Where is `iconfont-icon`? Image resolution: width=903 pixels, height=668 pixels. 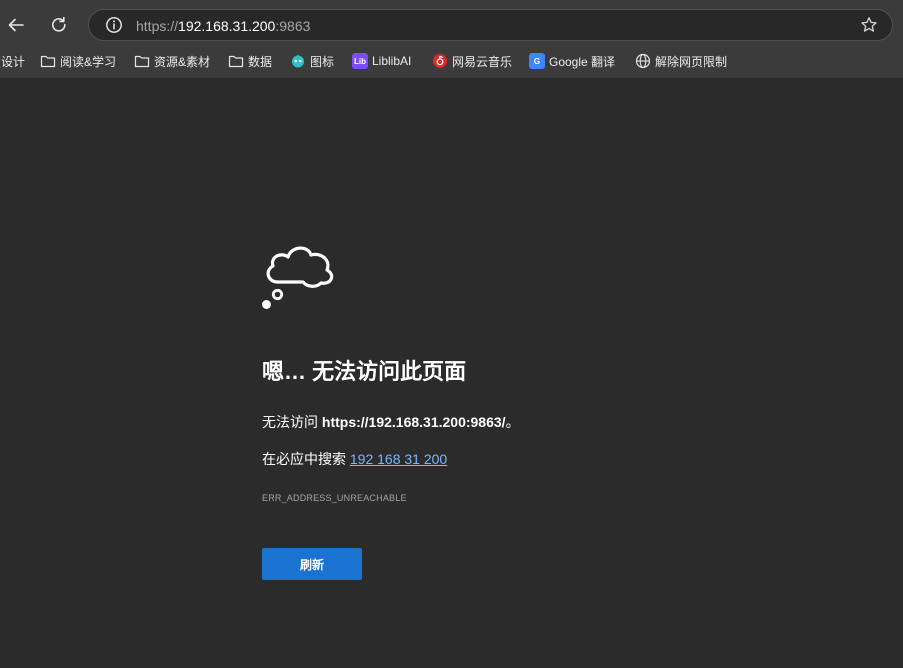
iconfont-icon is located at coordinates (298, 61).